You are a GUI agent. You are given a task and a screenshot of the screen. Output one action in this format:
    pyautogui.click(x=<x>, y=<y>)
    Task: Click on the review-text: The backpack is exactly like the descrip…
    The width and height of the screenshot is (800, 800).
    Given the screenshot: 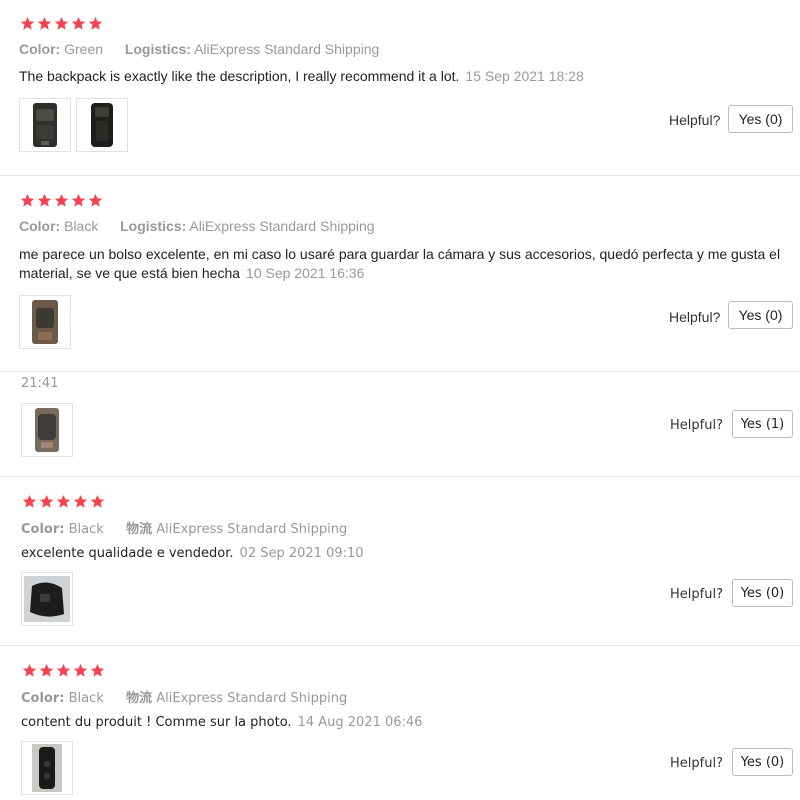 What is the action you would take?
    pyautogui.click(x=399, y=76)
    